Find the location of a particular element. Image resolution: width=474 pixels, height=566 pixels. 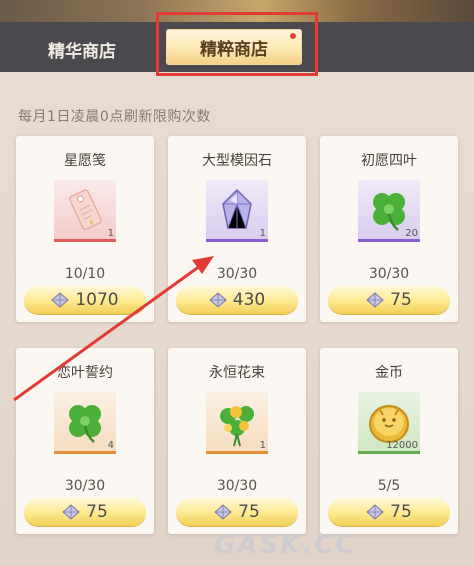

buy-button: 1070 is located at coordinates (85, 300).